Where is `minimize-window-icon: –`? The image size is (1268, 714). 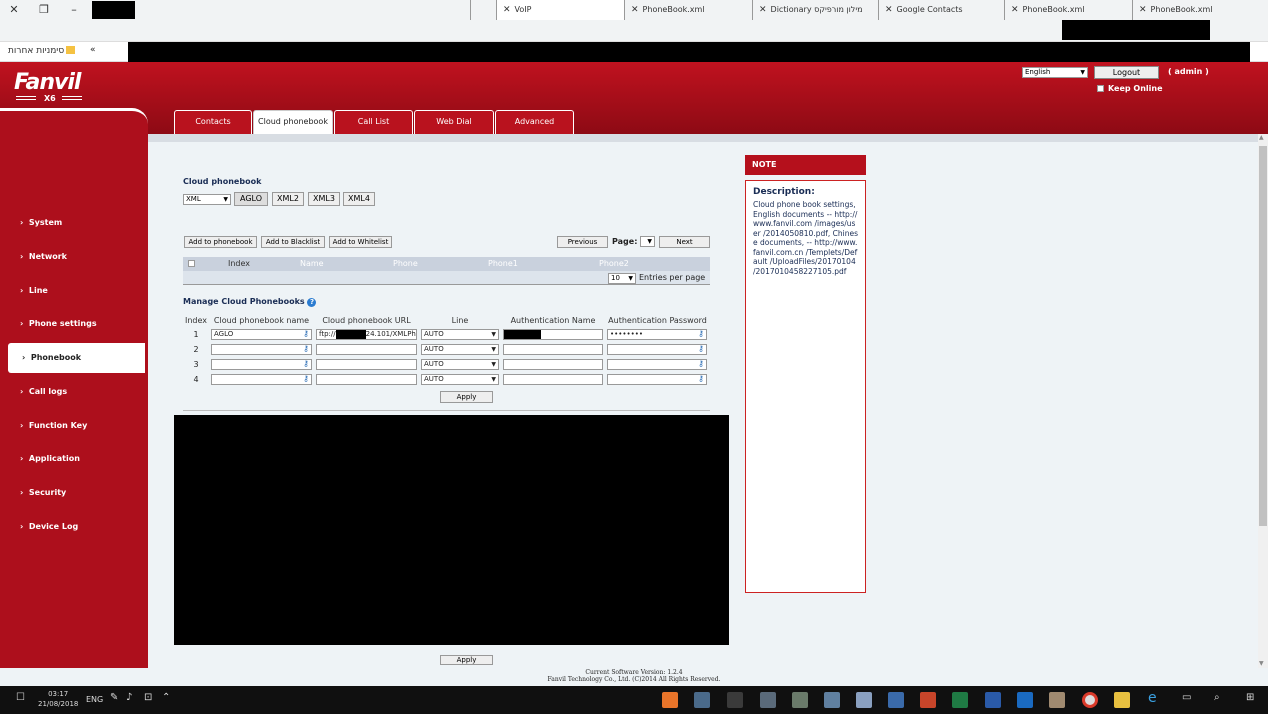 minimize-window-icon: – is located at coordinates (74, 10).